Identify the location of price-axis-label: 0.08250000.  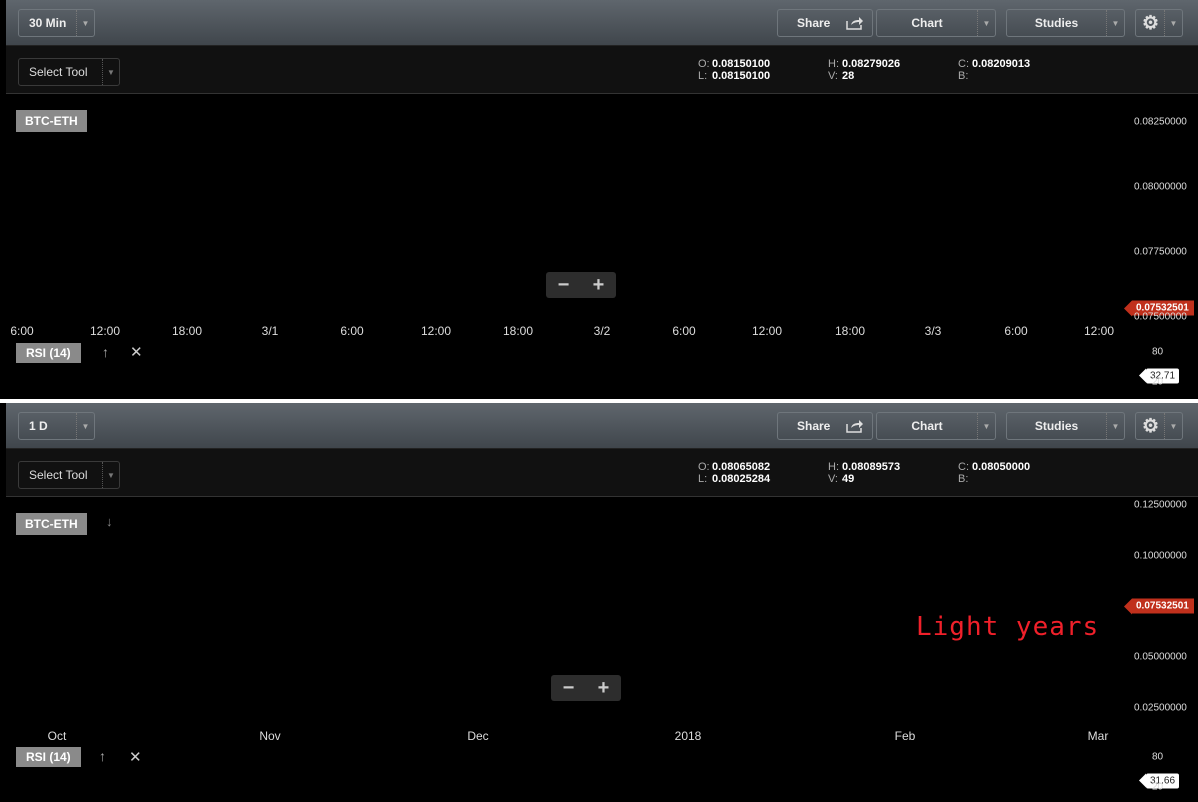
(1160, 122).